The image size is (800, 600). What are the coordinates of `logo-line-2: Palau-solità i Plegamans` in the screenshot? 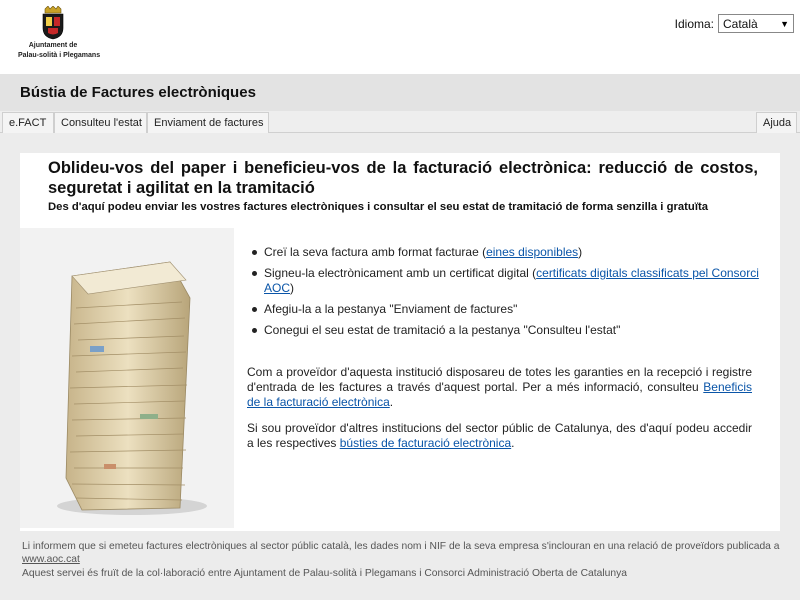 It's located at (59, 55).